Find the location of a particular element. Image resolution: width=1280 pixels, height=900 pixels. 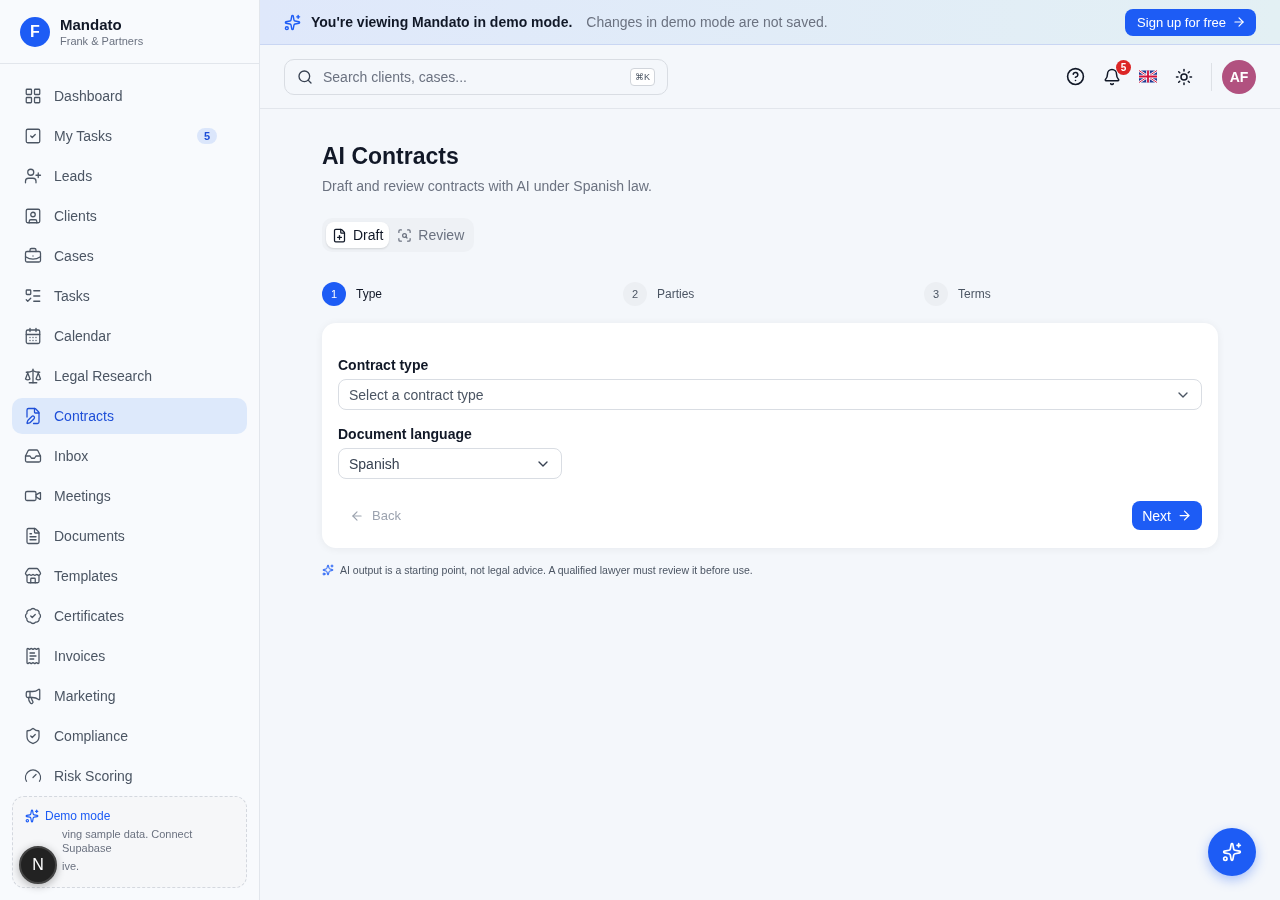

notification-count: 5 is located at coordinates (1123, 67).